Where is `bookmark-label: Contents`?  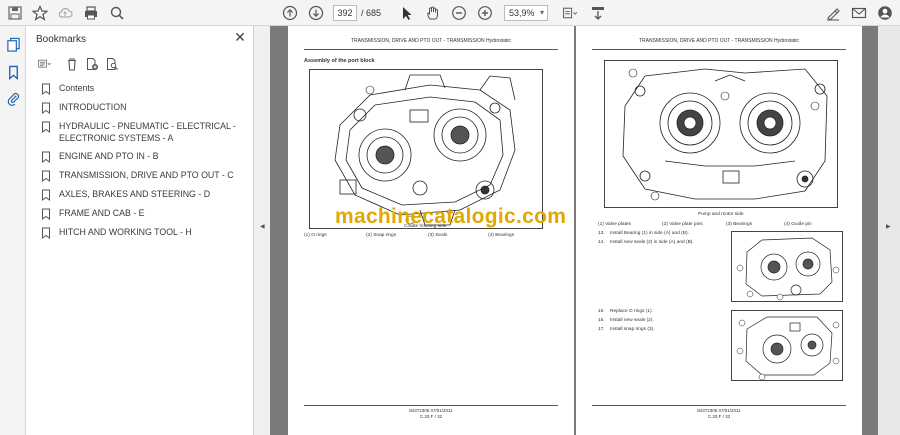 bookmark-label: Contents is located at coordinates (77, 88).